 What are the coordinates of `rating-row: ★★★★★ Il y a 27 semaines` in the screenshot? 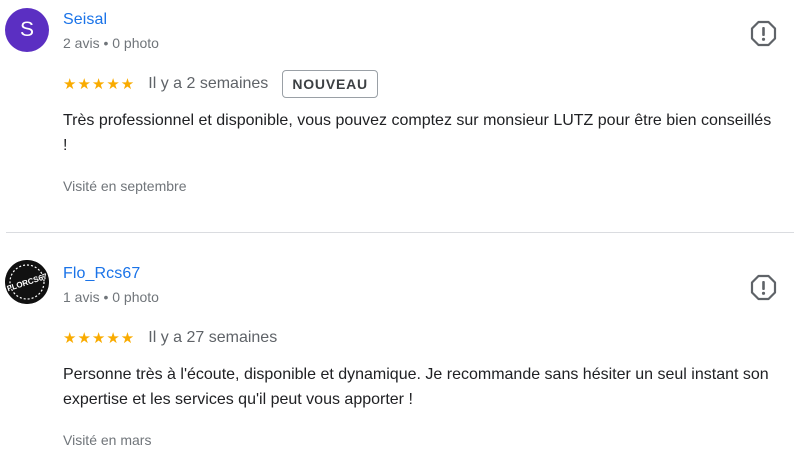 It's located at (170, 338).